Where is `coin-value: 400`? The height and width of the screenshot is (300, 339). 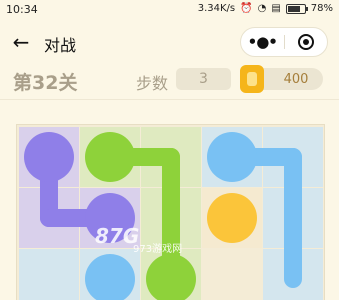
coin-value: 400 is located at coordinates (296, 79).